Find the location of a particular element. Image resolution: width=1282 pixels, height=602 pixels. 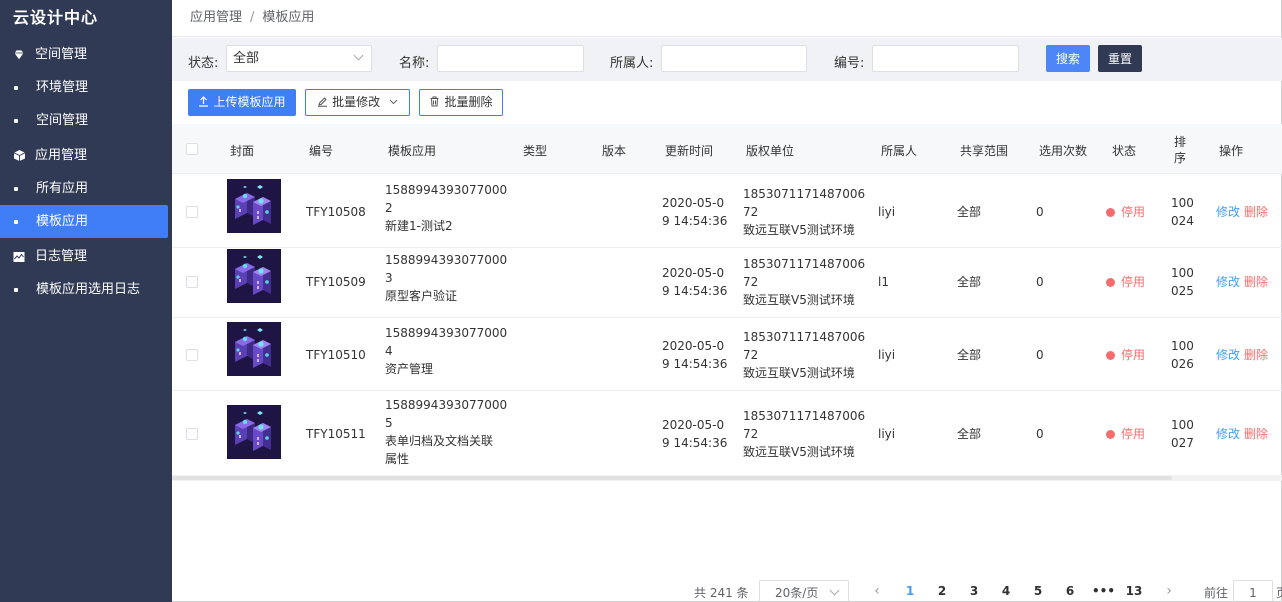

next-page-icon: › is located at coordinates (1169, 591).